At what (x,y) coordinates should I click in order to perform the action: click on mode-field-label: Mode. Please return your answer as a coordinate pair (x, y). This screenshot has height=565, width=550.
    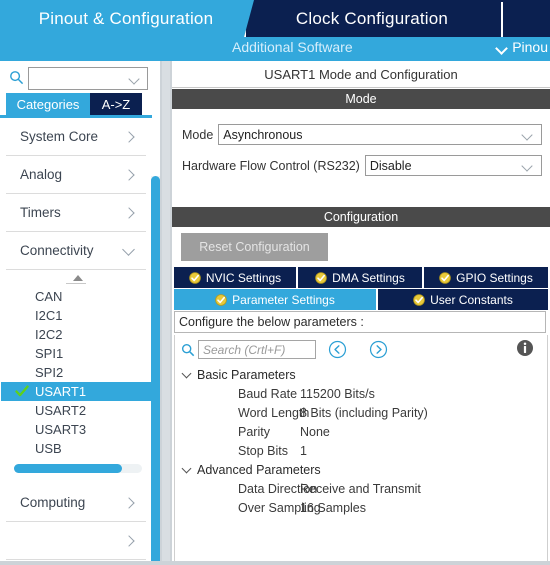
    Looking at the image, I should click on (198, 134).